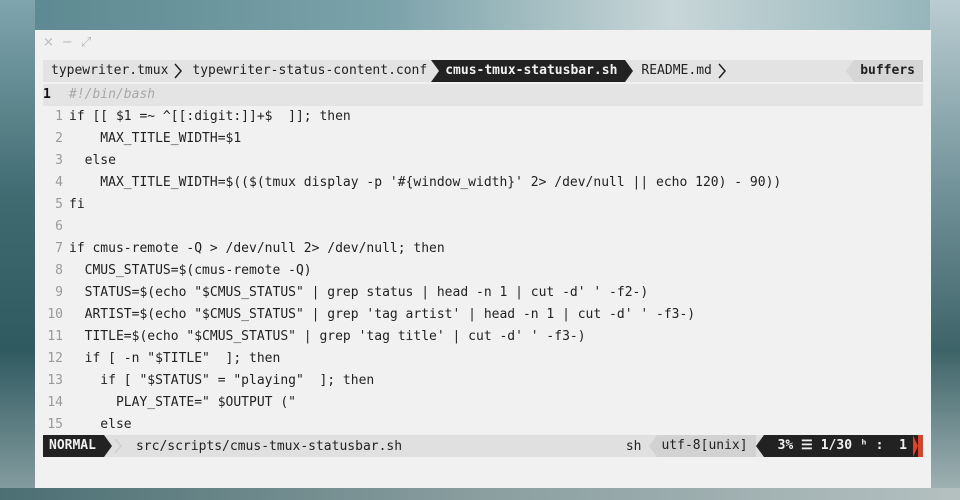 This screenshot has height=500, width=960. What do you see at coordinates (483, 381) in the screenshot?
I see `code-line: 13 if [ "$STATUS" = "playing" ]; then` at bounding box center [483, 381].